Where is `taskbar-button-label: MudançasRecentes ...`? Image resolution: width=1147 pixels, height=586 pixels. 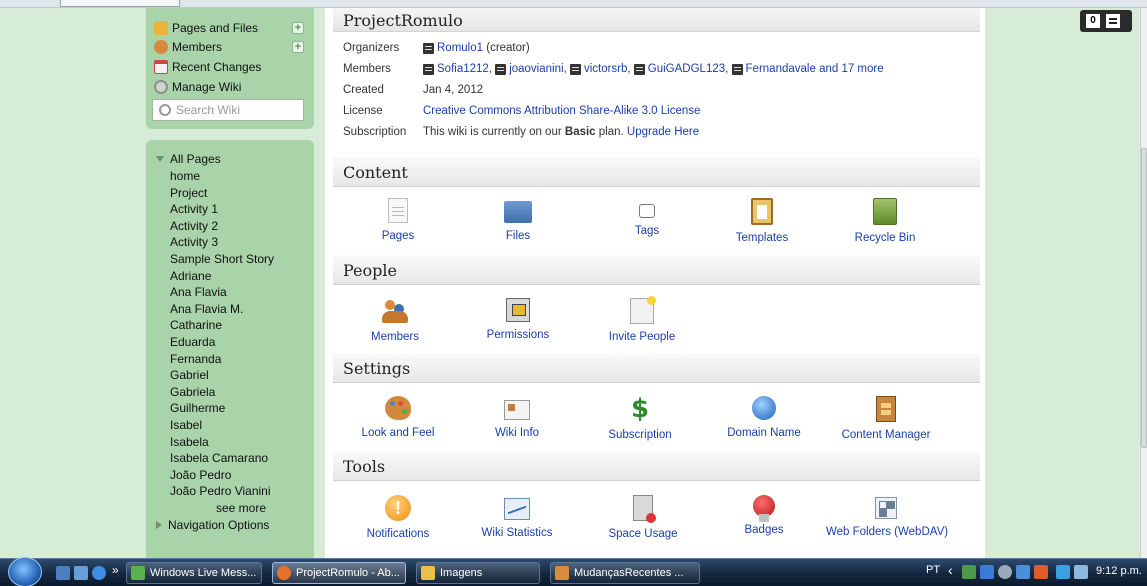 taskbar-button-label: MudançasRecentes ... is located at coordinates (629, 573).